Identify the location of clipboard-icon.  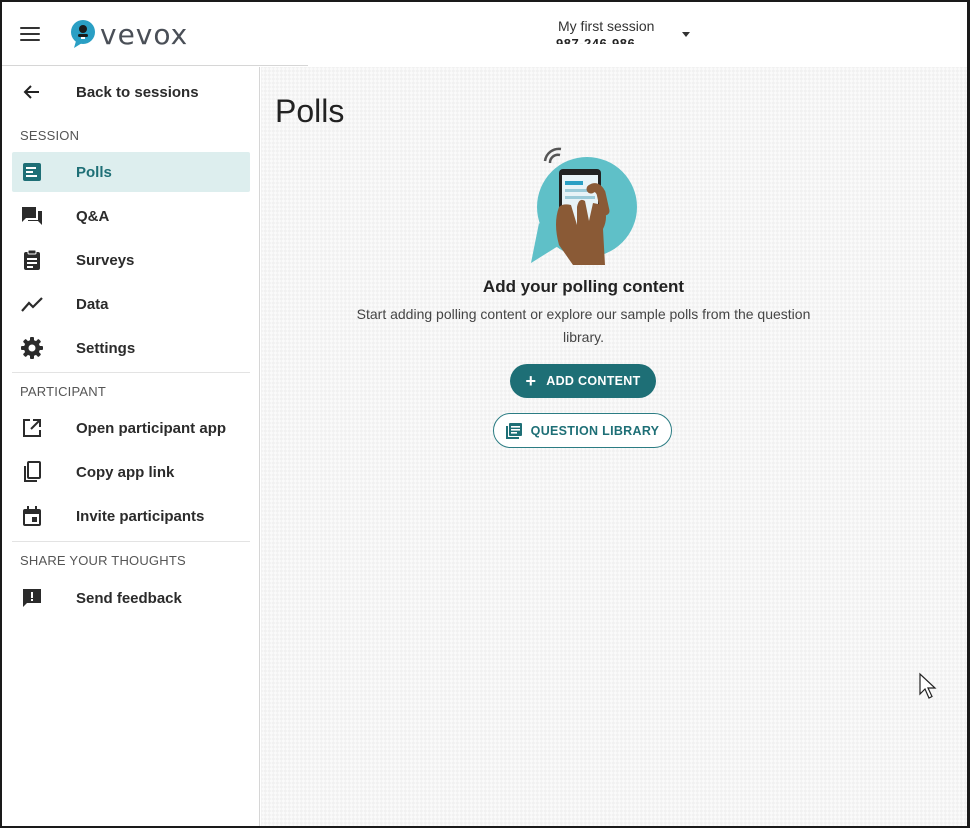
(32, 260).